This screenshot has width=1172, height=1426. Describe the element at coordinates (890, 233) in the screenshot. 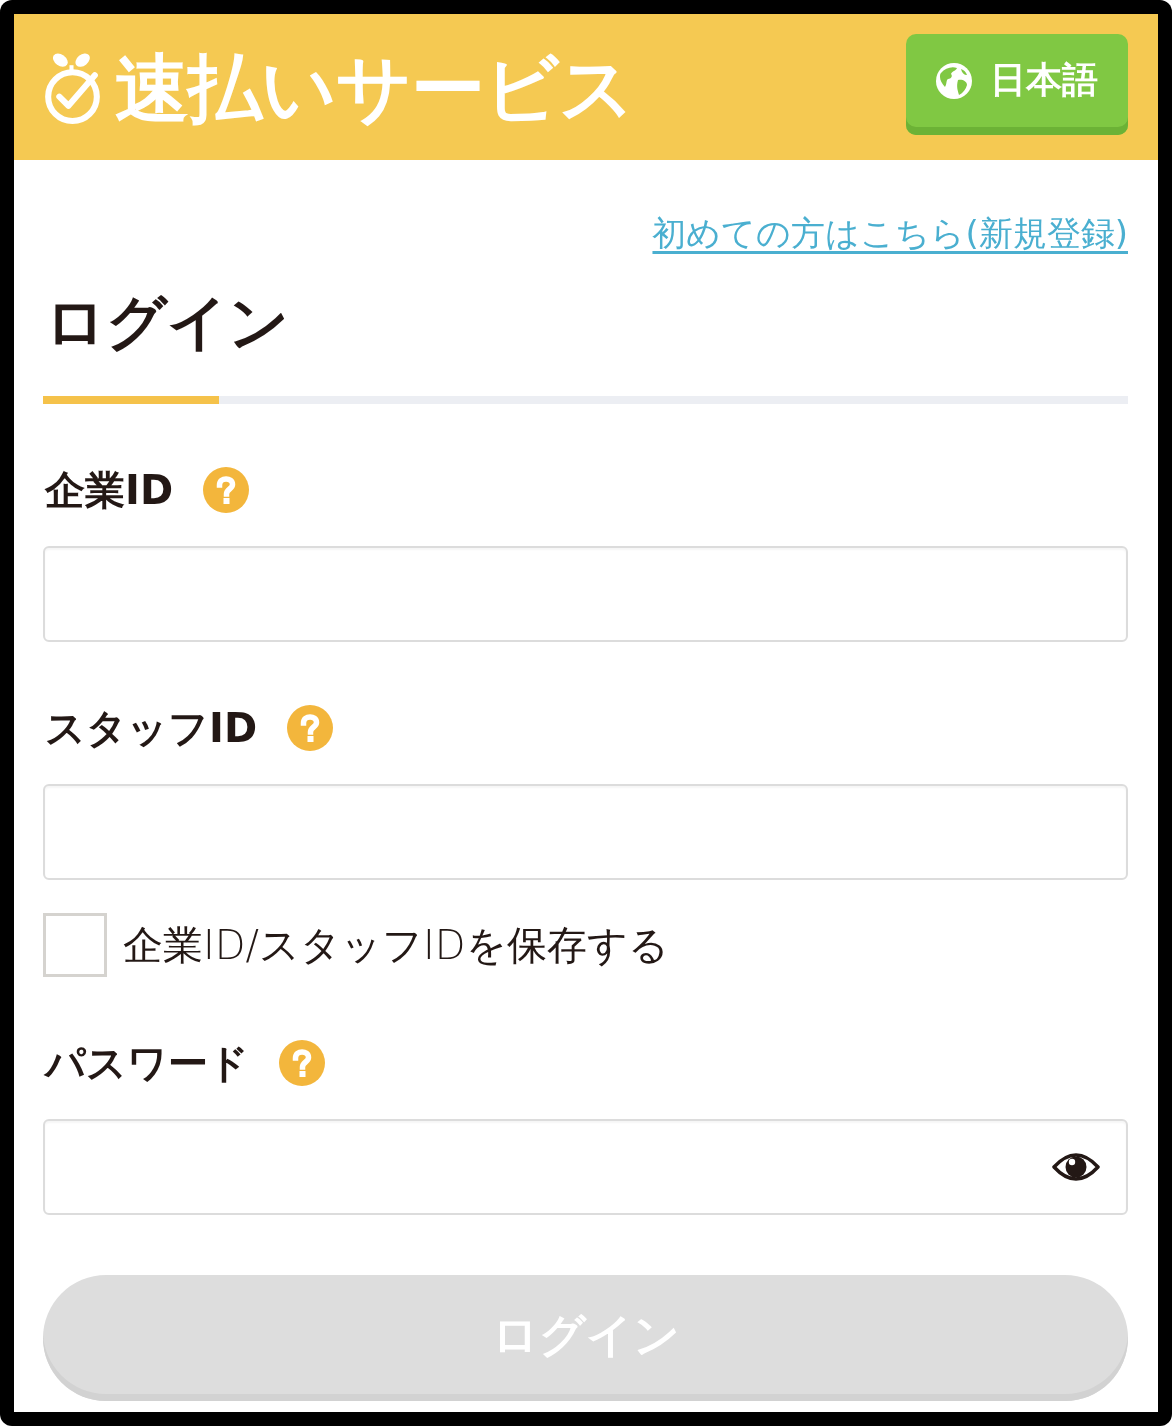

I see `register-link: 初めての方はこちら(新規登録)` at that location.